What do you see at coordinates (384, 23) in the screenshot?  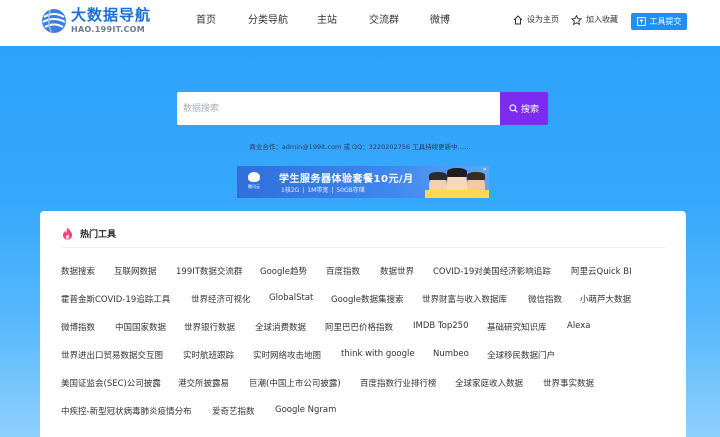 I see `nav-group: 交流群` at bounding box center [384, 23].